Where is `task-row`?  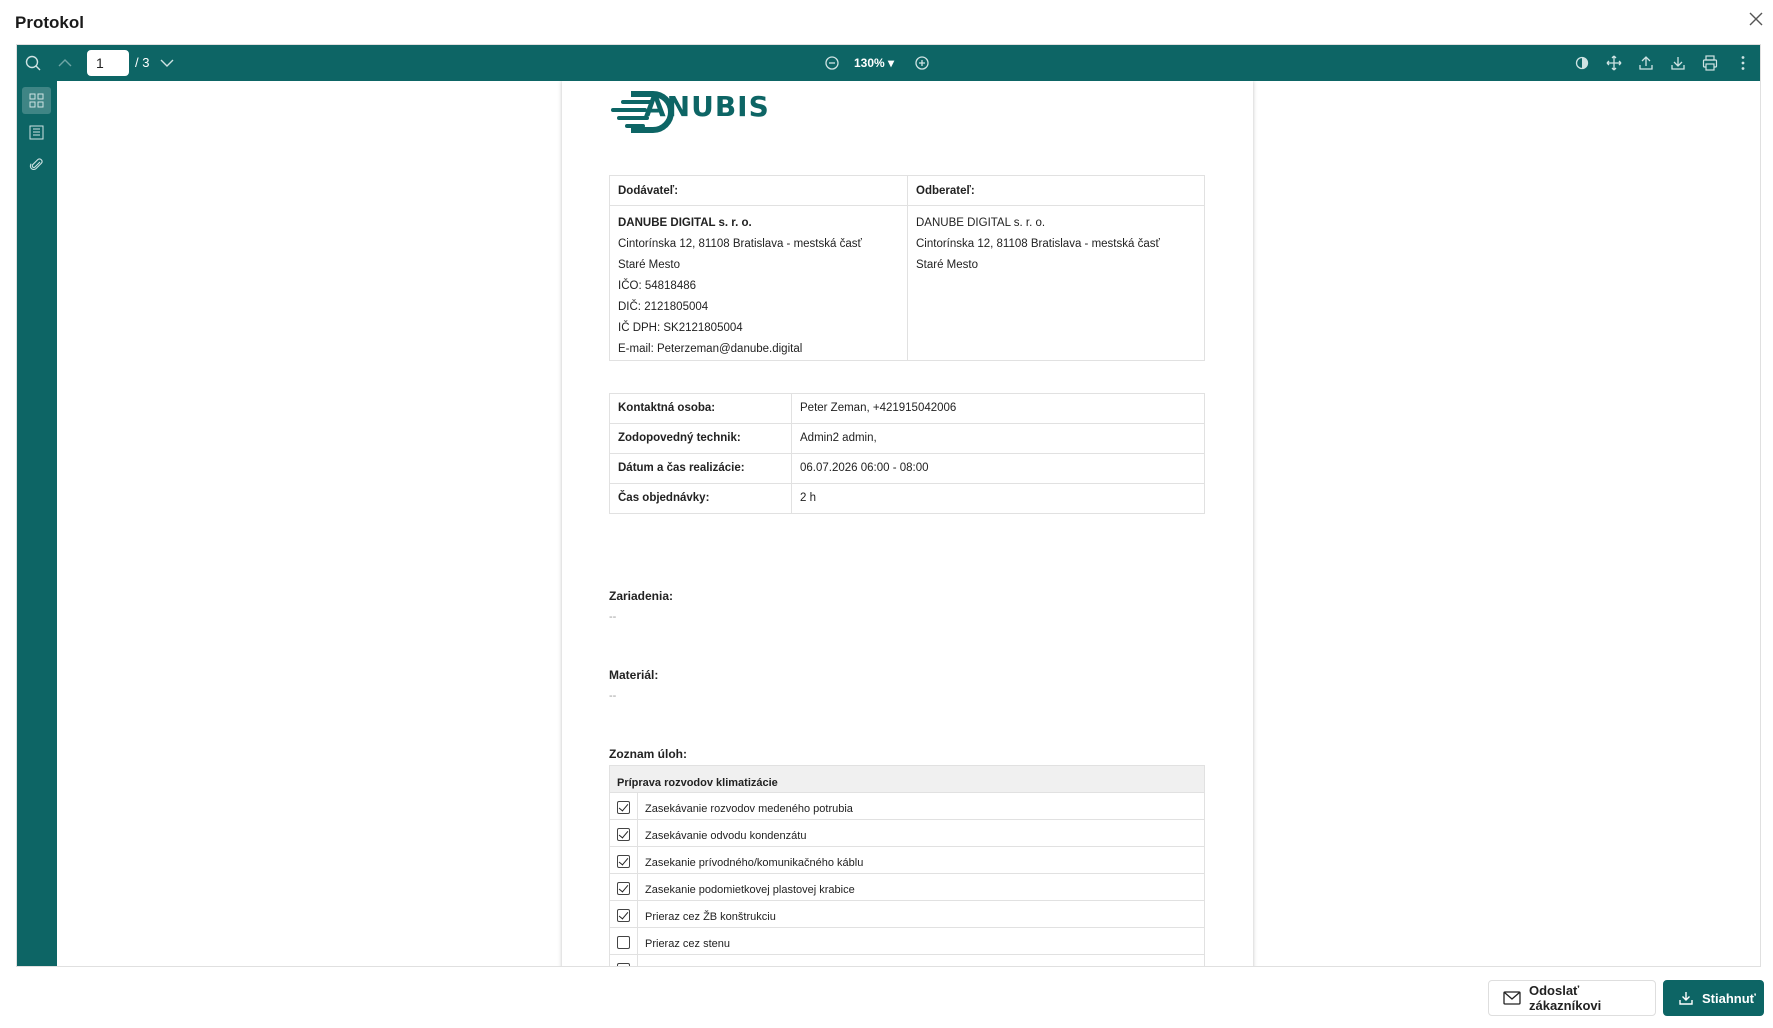 task-row is located at coordinates (907, 960).